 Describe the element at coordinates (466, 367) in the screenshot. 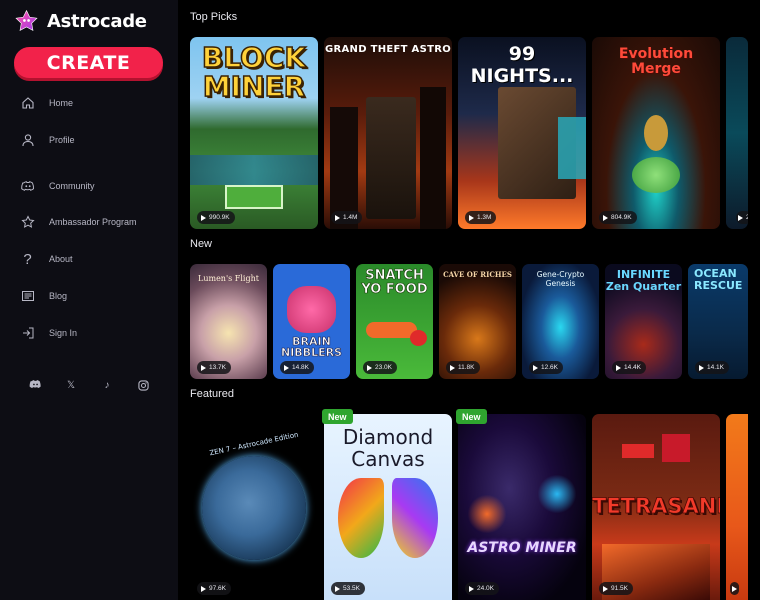

I see `play-count: 11.8K` at that location.